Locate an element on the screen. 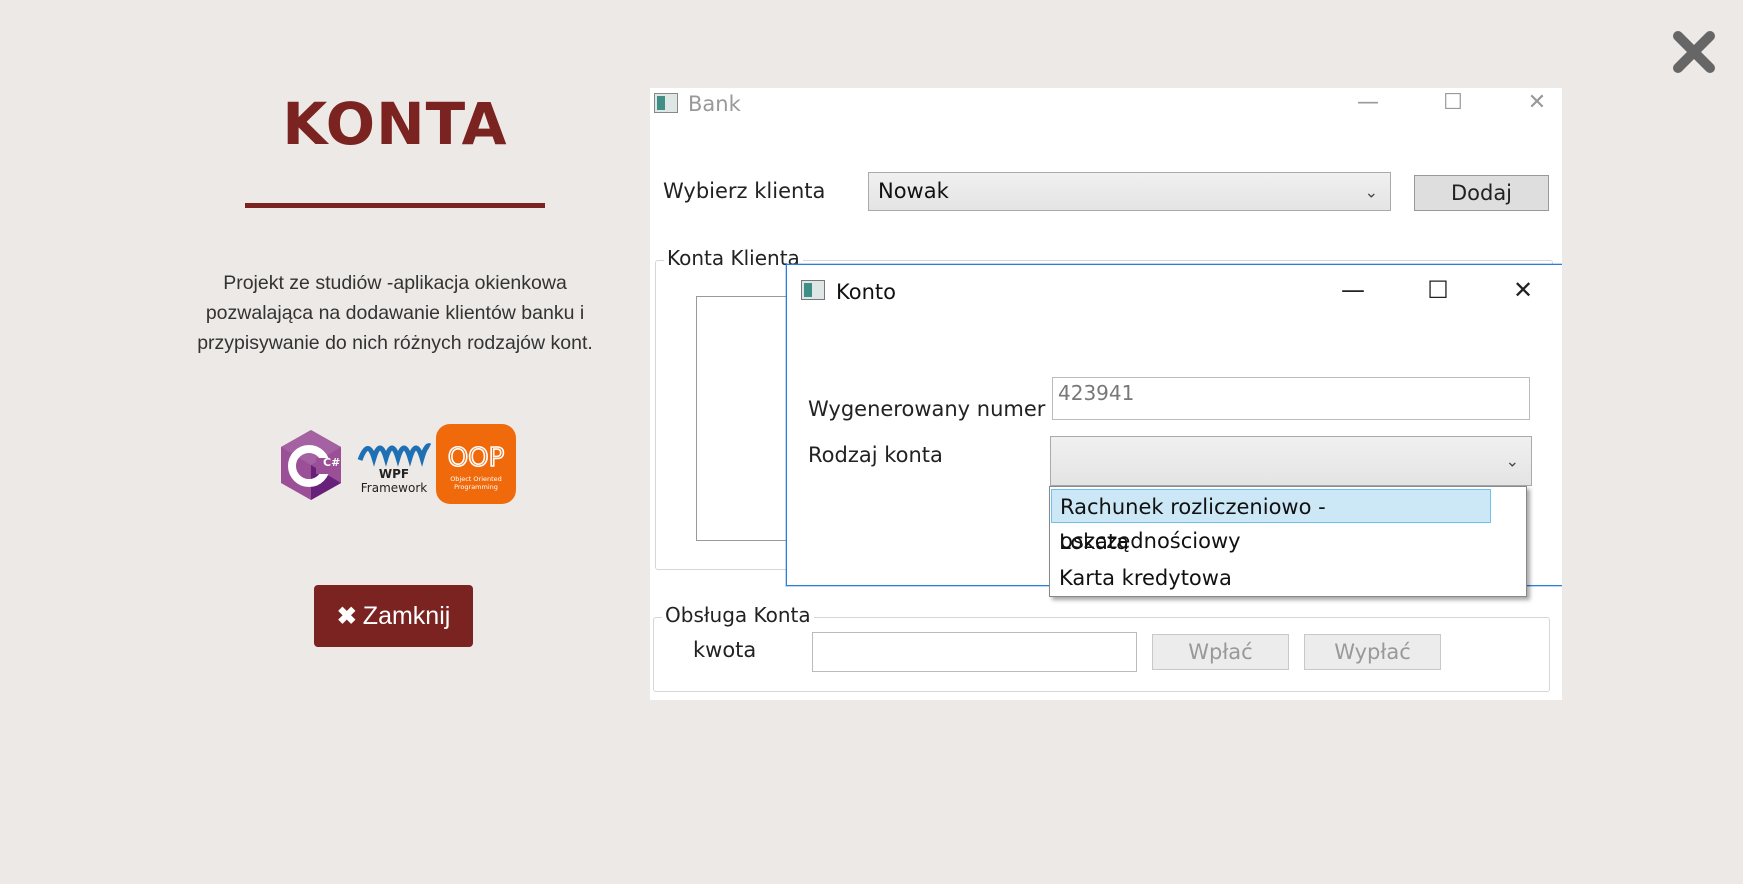 Image resolution: width=1743 pixels, height=884 pixels. client-select-value: Nowak is located at coordinates (913, 191).